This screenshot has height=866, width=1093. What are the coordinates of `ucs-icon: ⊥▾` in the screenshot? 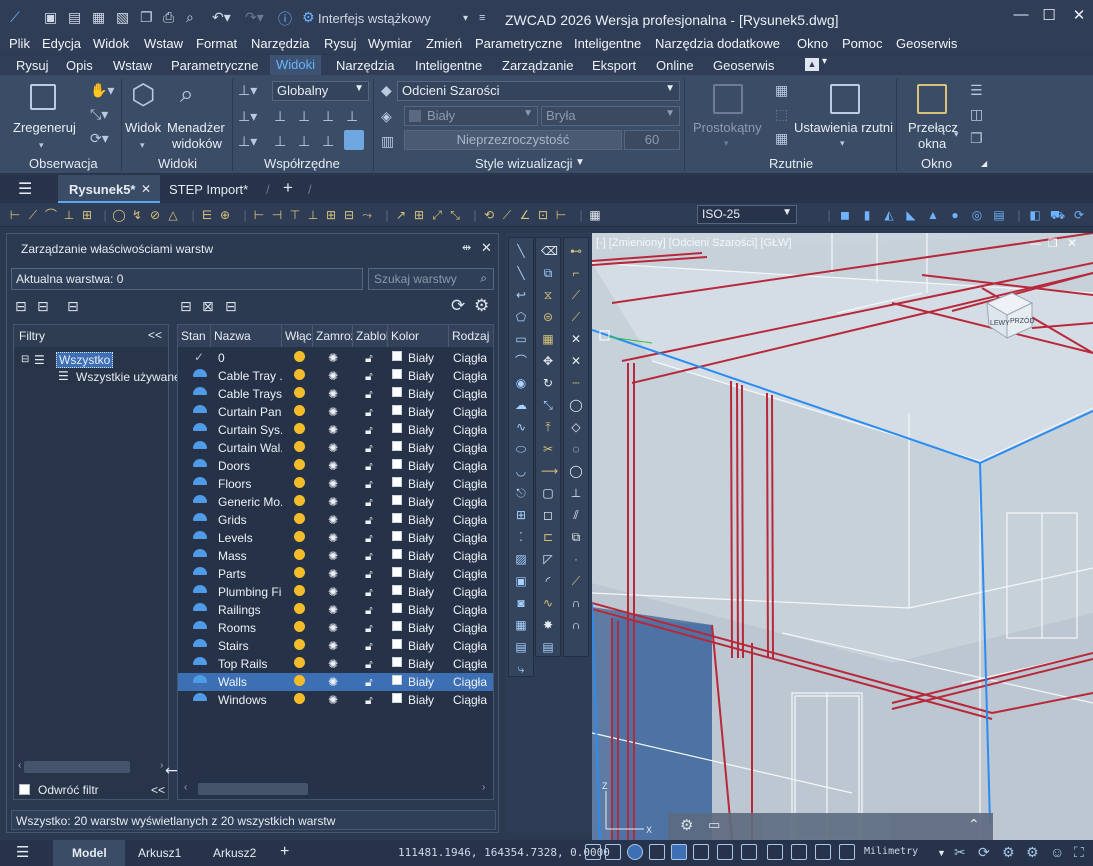 It's located at (247, 90).